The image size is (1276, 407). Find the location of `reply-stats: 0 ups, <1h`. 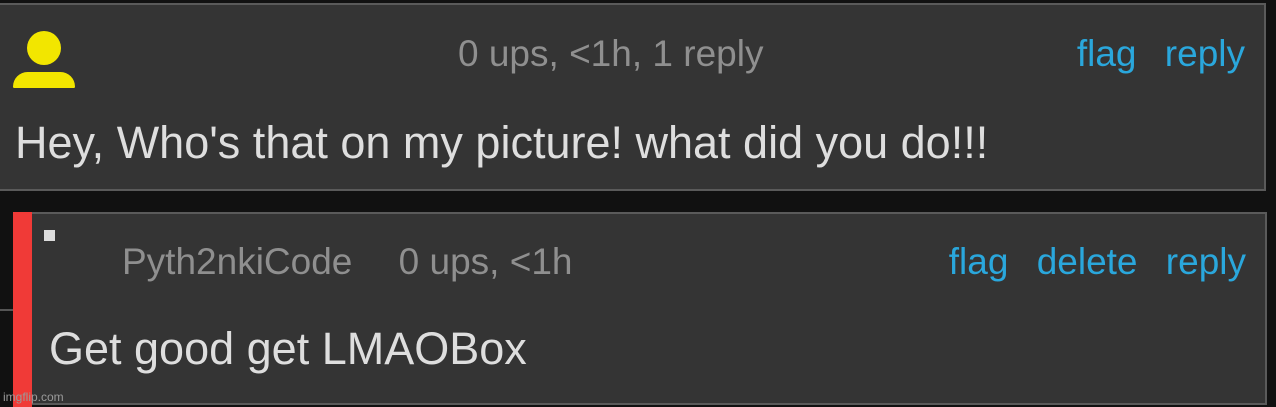

reply-stats: 0 ups, <1h is located at coordinates (485, 261).